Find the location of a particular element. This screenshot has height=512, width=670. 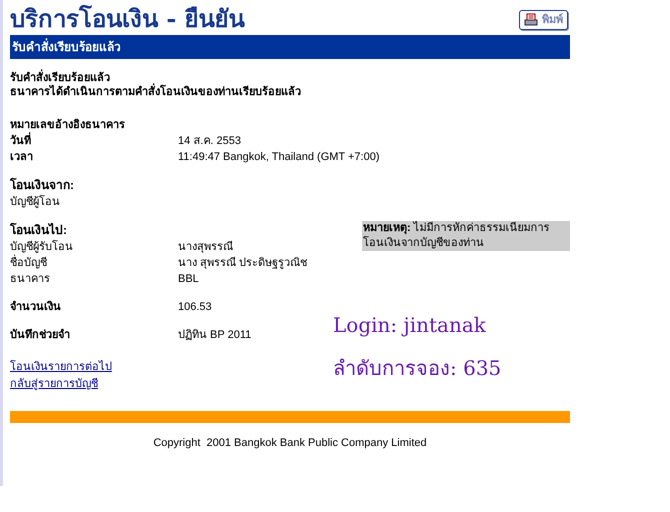

note-text: หมายเหตุ: ไม่มีการหักค่าธรรมเนียมการโอนเงินจากบัญชีของท่าน is located at coordinates (466, 236).